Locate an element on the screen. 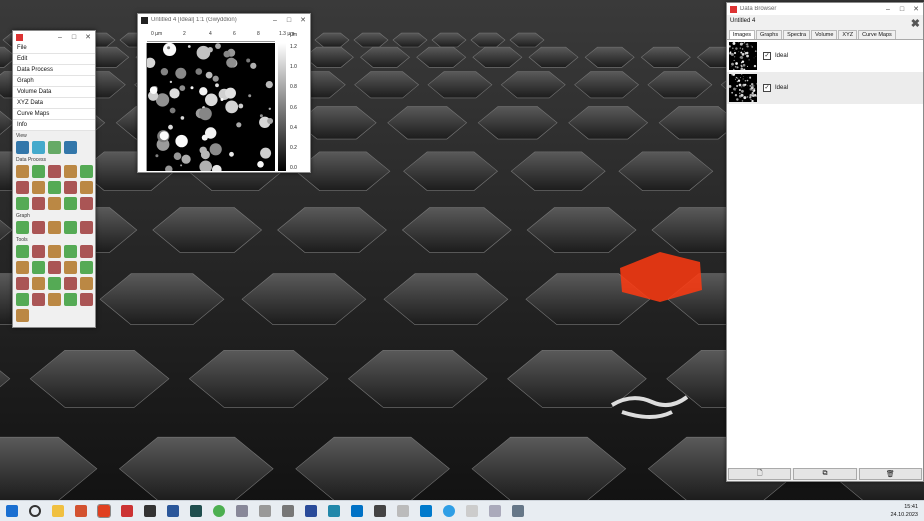  vscode-icon is located at coordinates (426, 511).